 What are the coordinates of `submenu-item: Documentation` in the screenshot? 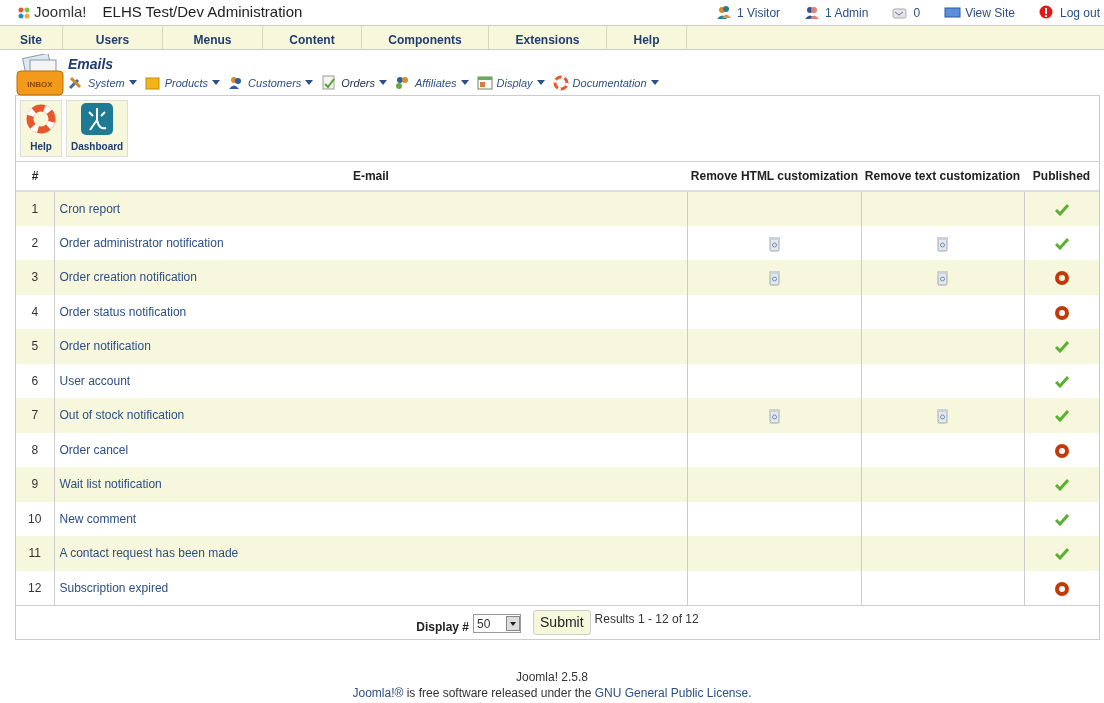 It's located at (605, 83).